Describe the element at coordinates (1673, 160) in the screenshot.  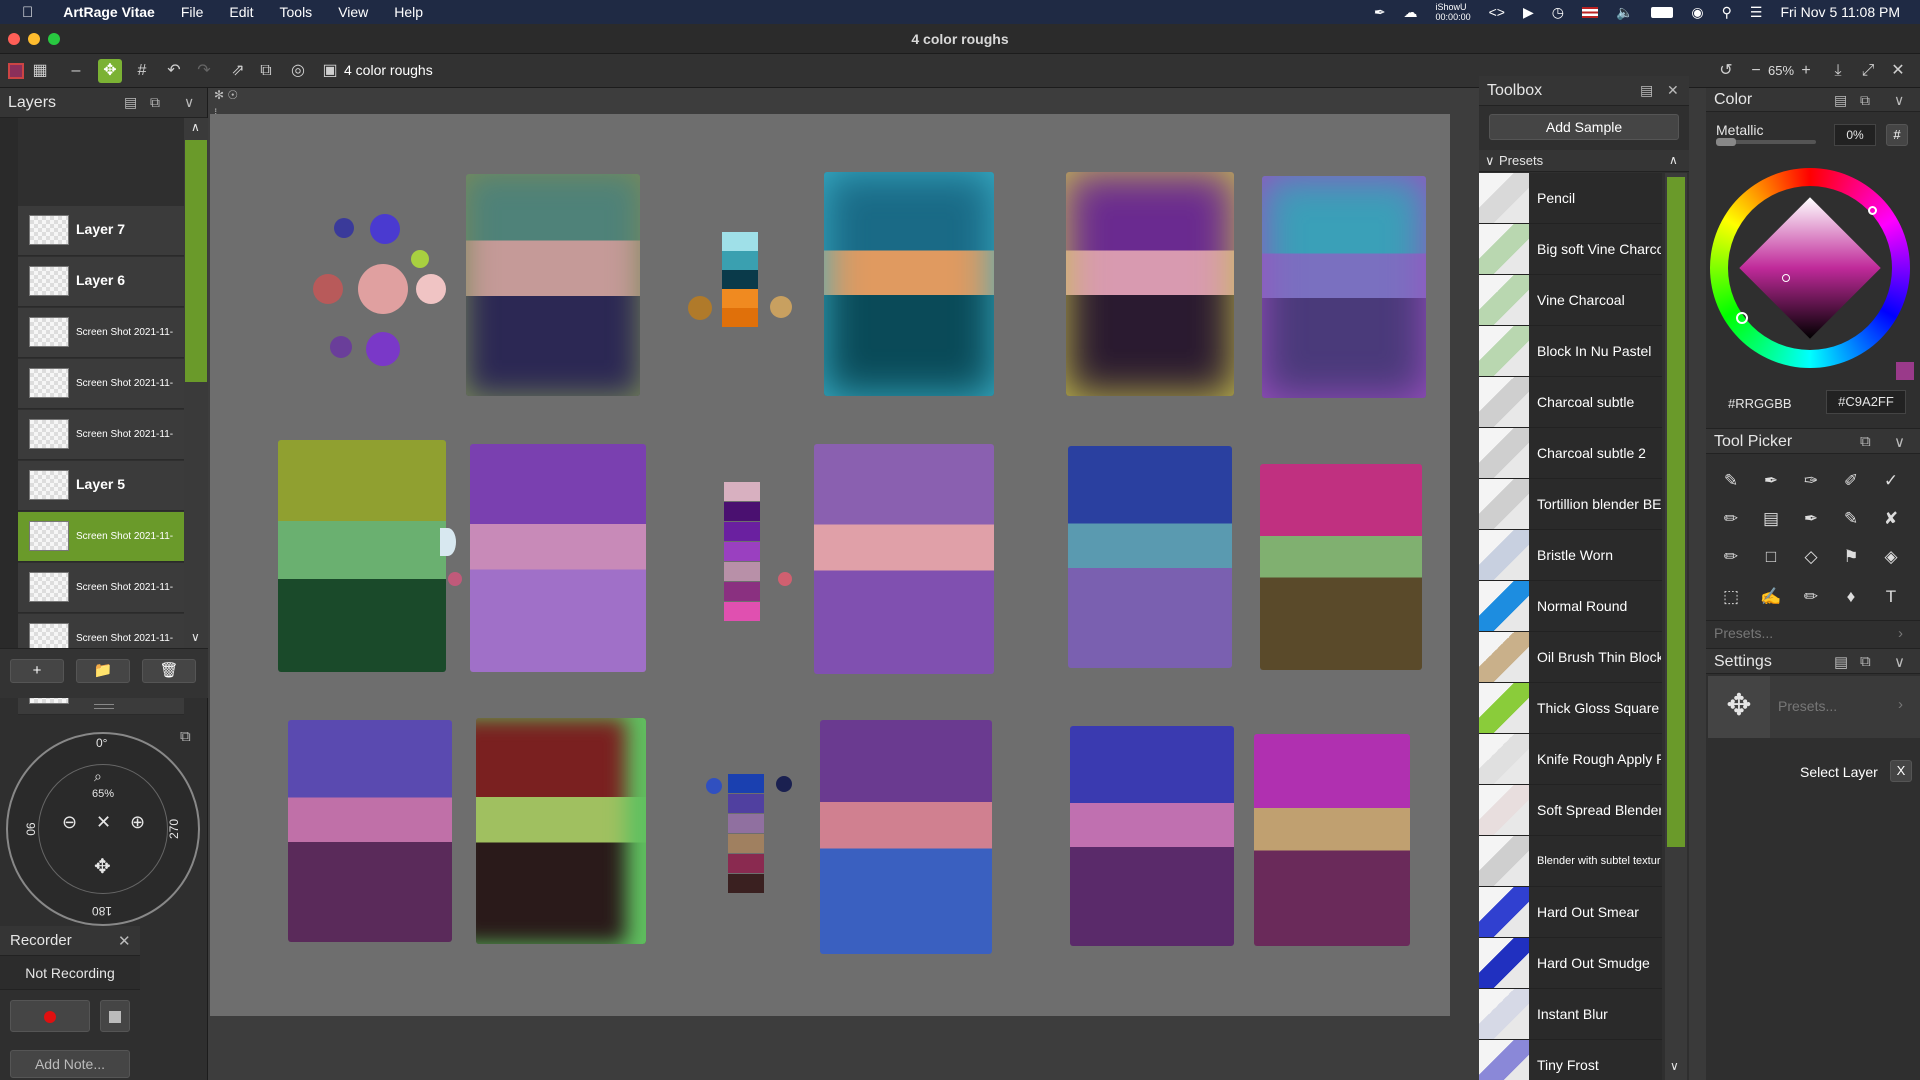
I see `presets-scroll-up-icon: ∧` at that location.